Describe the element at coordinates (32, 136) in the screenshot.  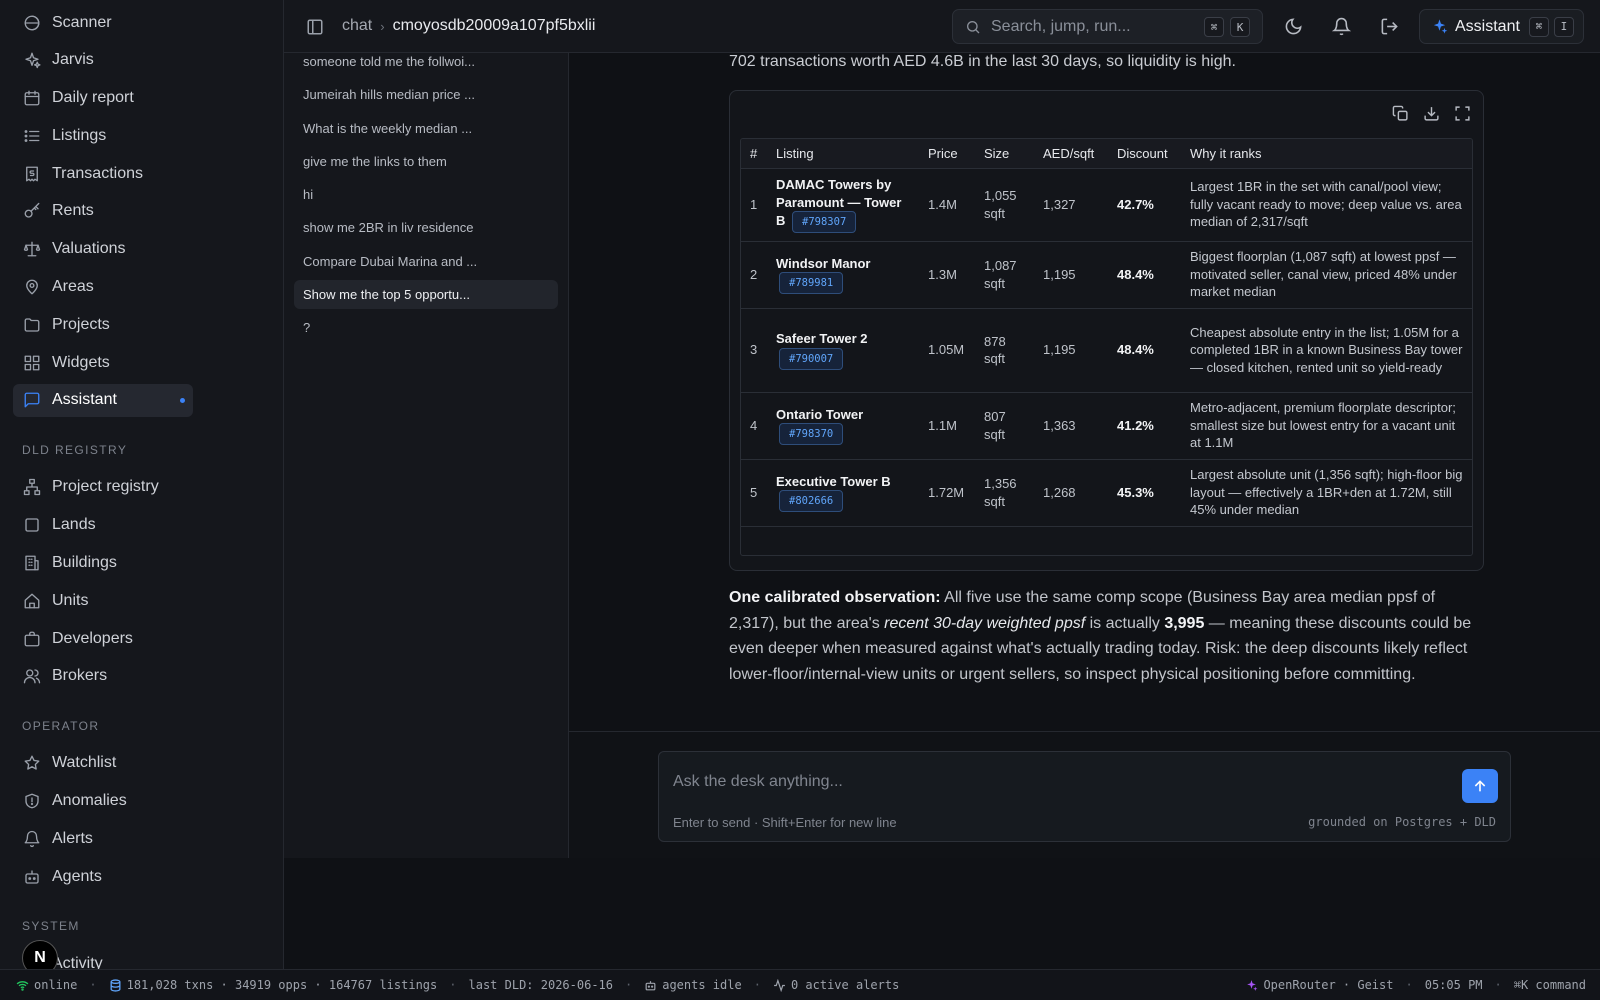
I see `list-icon` at that location.